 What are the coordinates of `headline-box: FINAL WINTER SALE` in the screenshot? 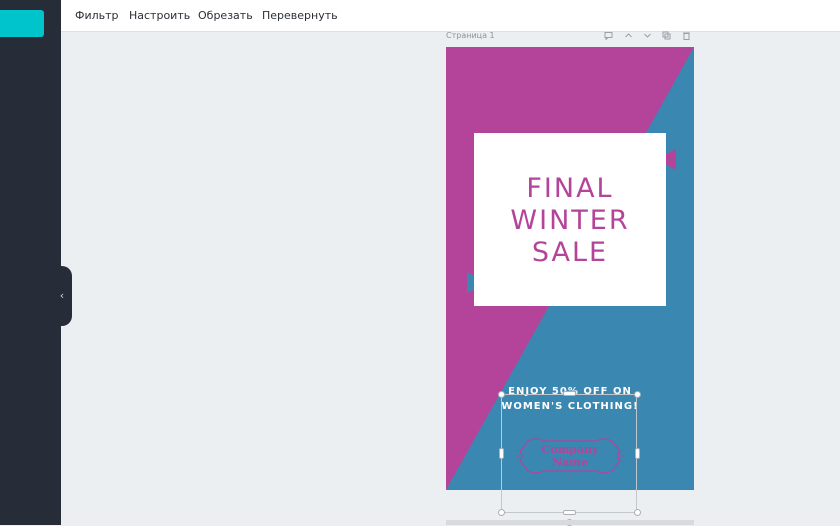 It's located at (570, 219).